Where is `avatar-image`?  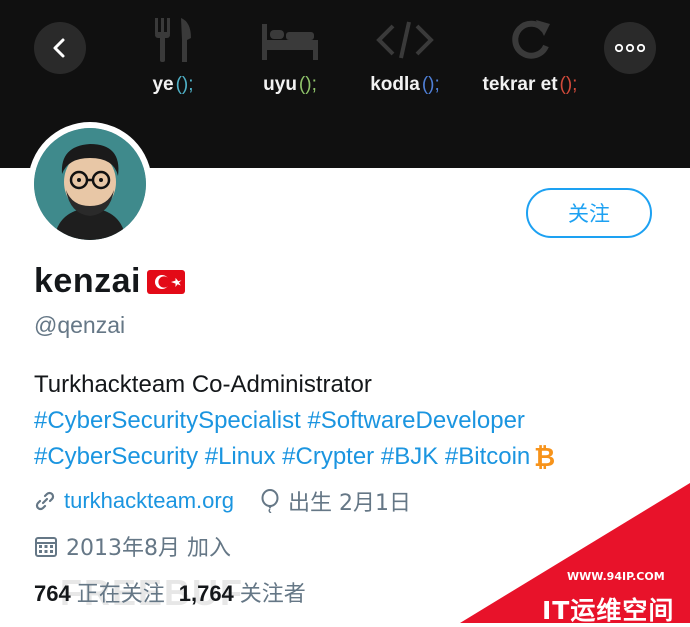
avatar-image is located at coordinates (90, 184).